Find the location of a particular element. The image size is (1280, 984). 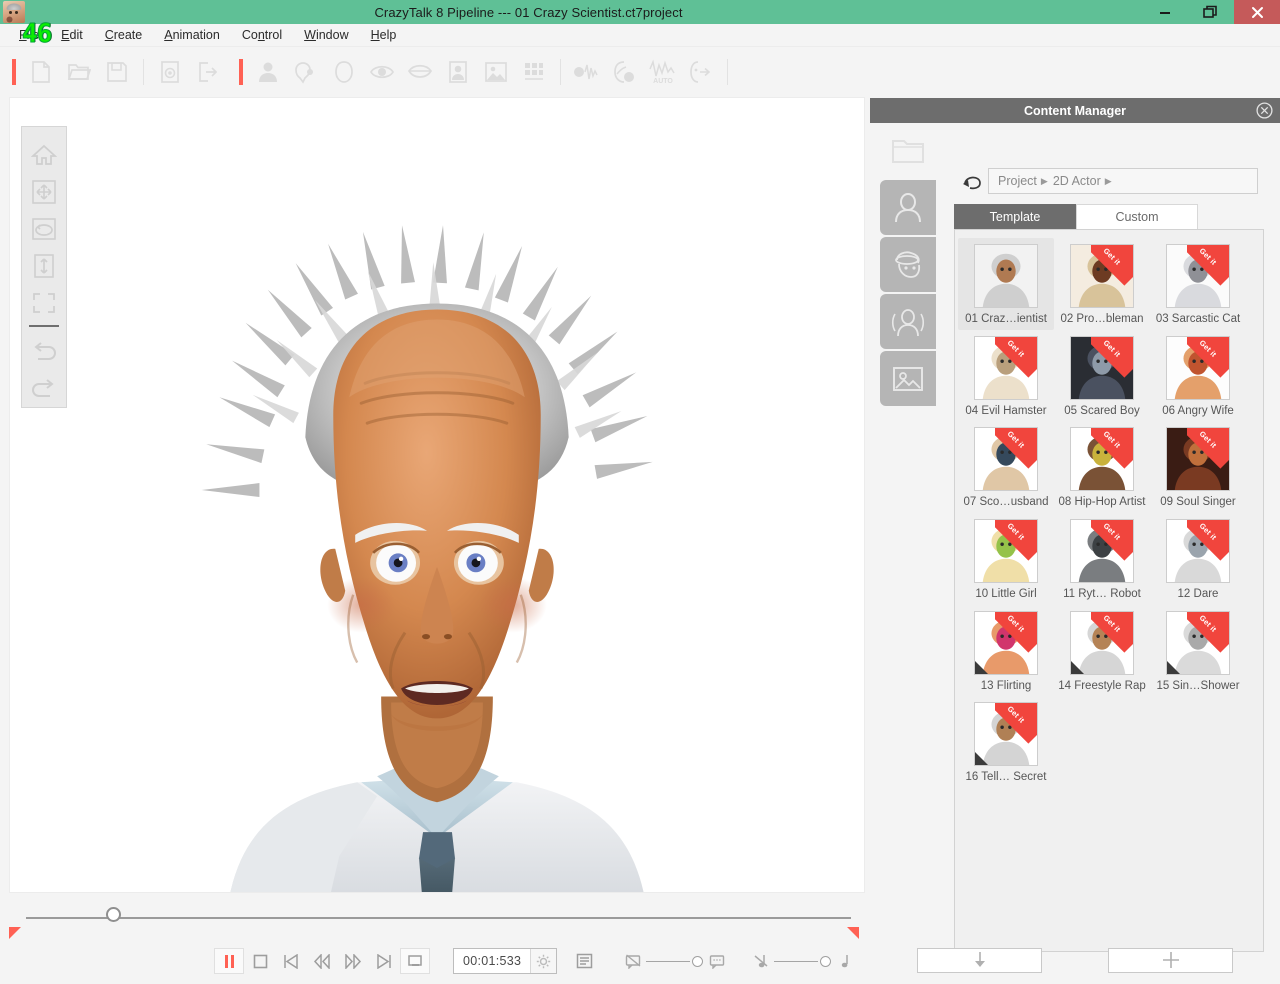

scrubber-track is located at coordinates (438, 918).